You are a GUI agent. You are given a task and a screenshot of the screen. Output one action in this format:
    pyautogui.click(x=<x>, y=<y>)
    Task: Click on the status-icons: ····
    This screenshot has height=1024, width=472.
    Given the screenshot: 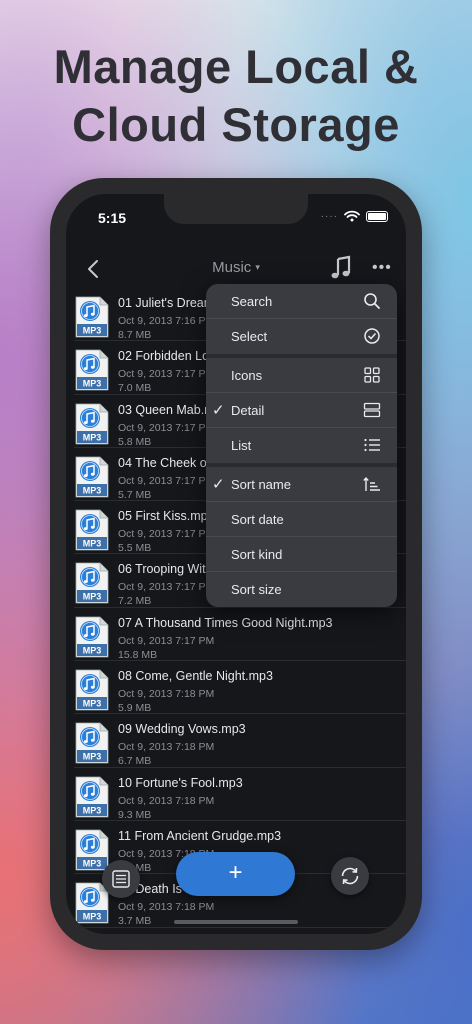 What is the action you would take?
    pyautogui.click(x=354, y=216)
    